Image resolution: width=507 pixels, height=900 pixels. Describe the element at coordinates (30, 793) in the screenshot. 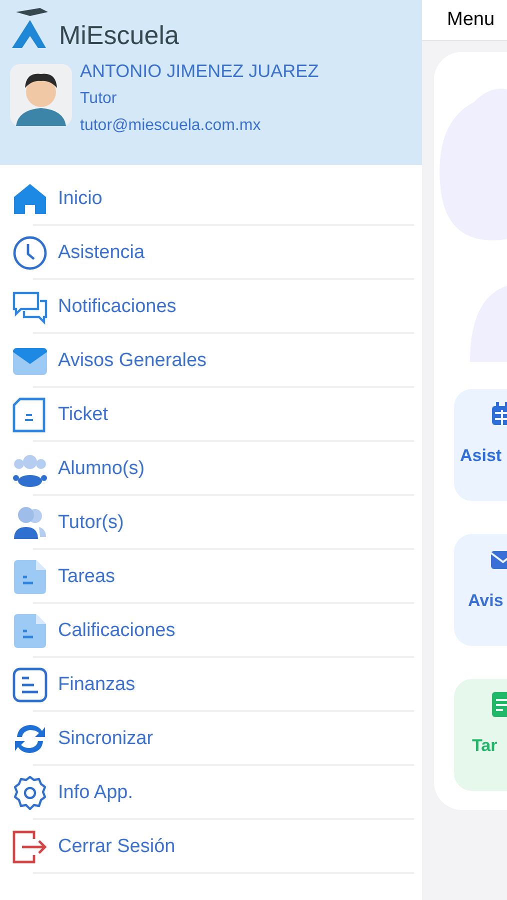

I see `settings-icon` at that location.